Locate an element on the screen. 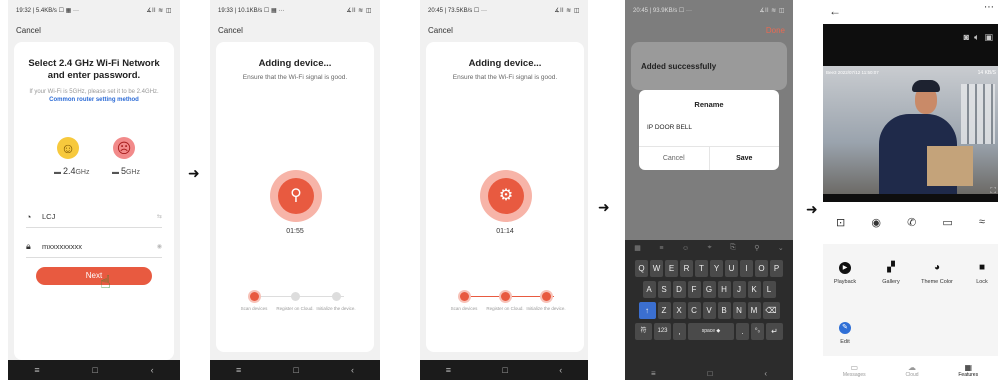 This screenshot has width=998, height=380. step-dot-scan is located at coordinates (254, 296).